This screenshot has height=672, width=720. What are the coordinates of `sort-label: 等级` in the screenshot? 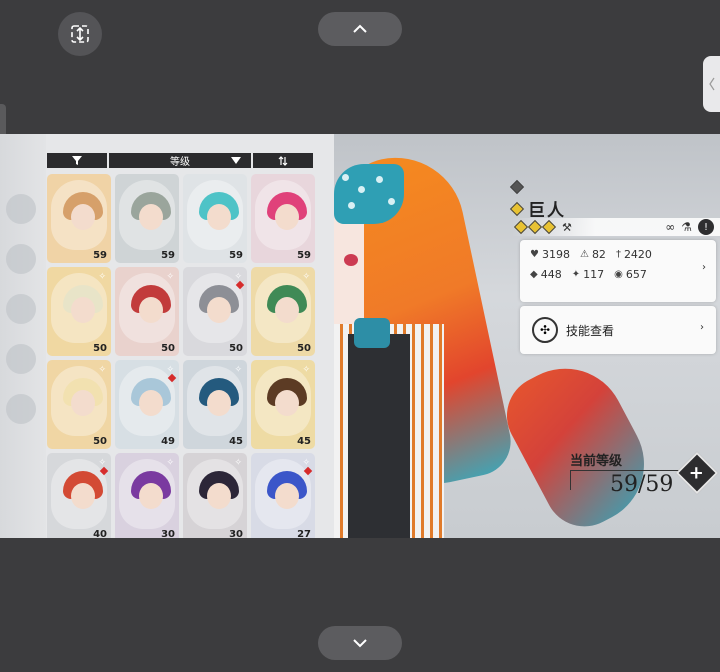 It's located at (180, 162).